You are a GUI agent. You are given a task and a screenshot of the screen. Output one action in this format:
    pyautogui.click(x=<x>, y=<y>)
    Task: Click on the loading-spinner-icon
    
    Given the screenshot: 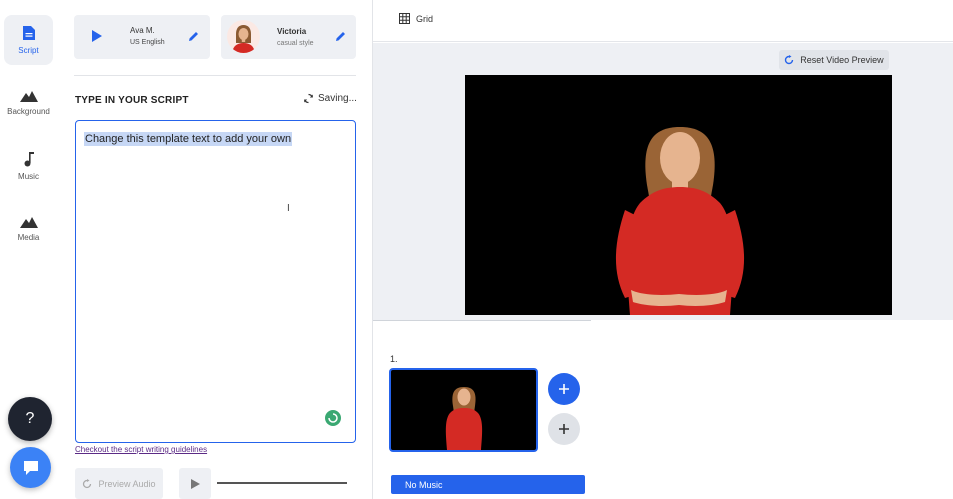 What is the action you would take?
    pyautogui.click(x=333, y=418)
    